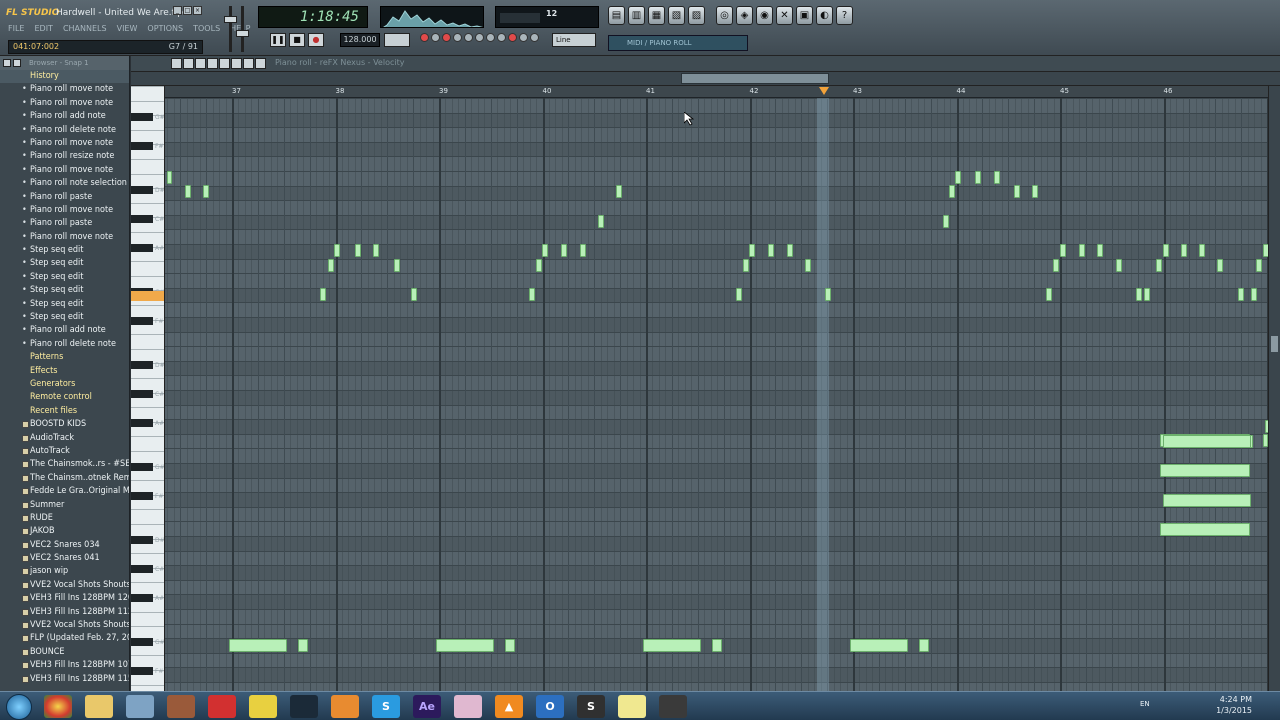 Image resolution: width=1280 pixels, height=720 pixels. I want to click on piano-roll-vertical-scrollbar, so click(1274, 388).